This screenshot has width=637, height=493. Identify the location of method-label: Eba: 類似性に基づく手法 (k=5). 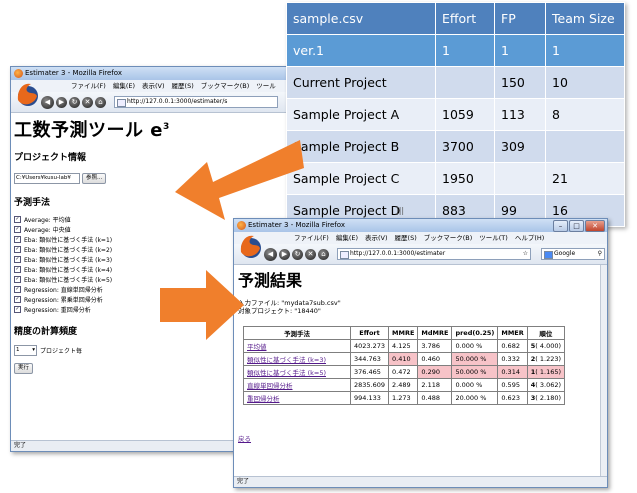
(68, 280).